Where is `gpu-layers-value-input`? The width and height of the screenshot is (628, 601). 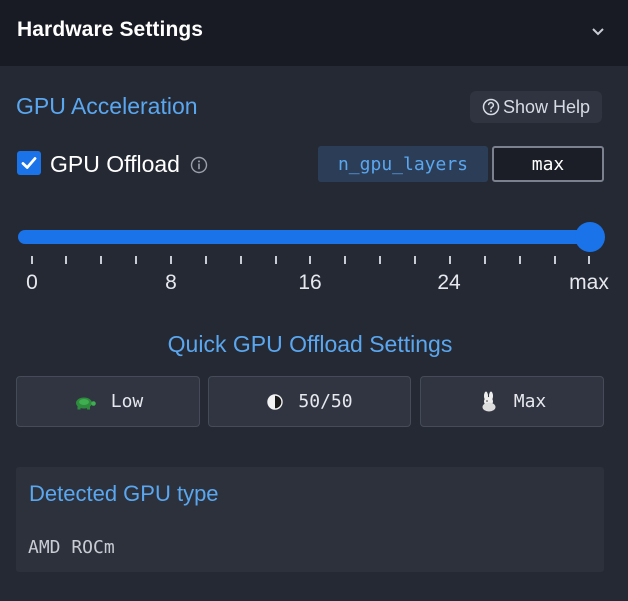
gpu-layers-value-input is located at coordinates (548, 164).